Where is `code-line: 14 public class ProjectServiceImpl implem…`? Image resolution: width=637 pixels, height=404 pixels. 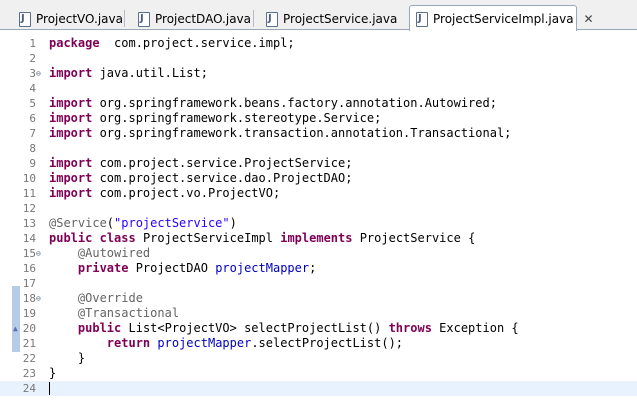
code-line: 14 public class ProjectServiceImpl implem… is located at coordinates (318, 238).